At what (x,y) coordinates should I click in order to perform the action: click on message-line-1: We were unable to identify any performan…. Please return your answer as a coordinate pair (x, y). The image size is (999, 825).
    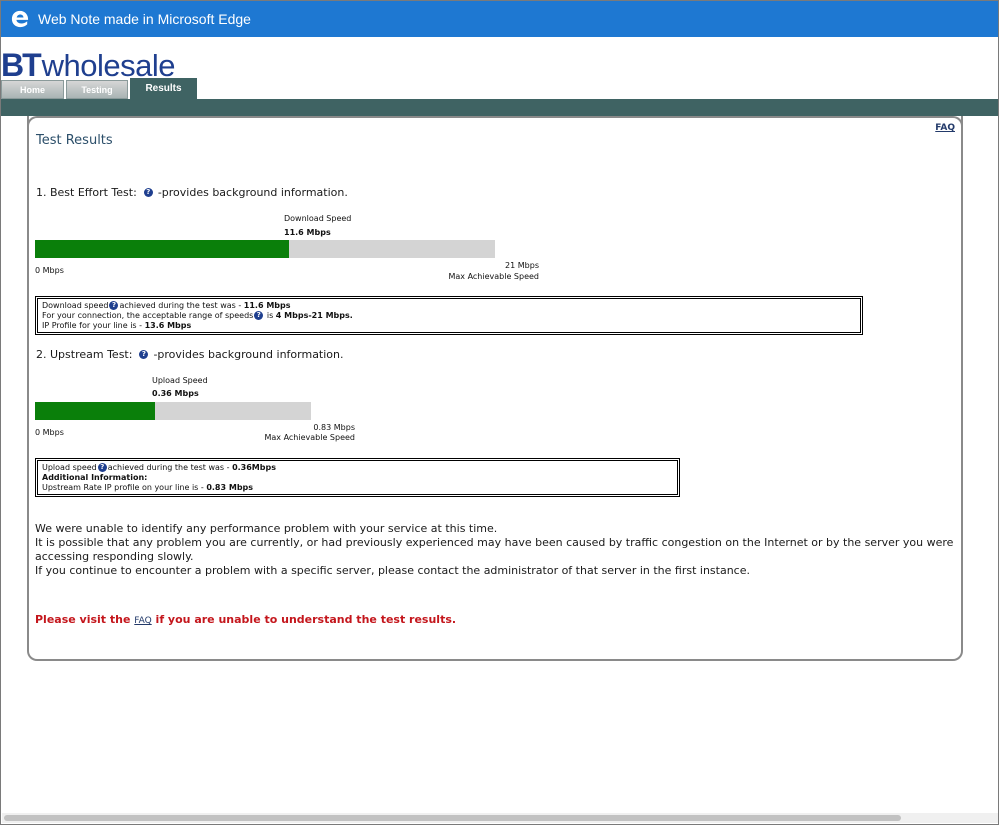
    Looking at the image, I should click on (266, 528).